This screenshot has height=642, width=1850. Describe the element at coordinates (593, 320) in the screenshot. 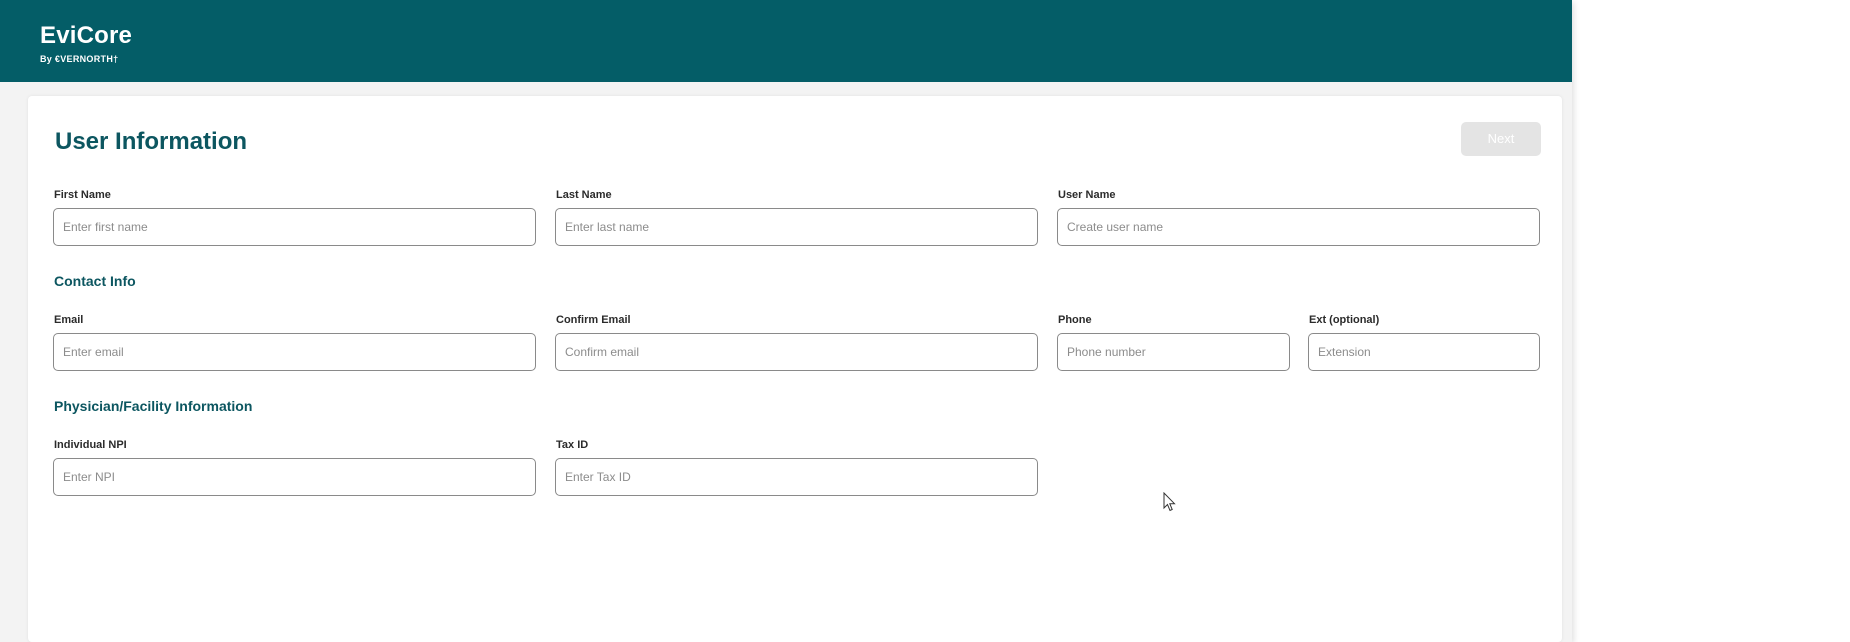

I see `confirm-email-label: Confirm Email` at that location.